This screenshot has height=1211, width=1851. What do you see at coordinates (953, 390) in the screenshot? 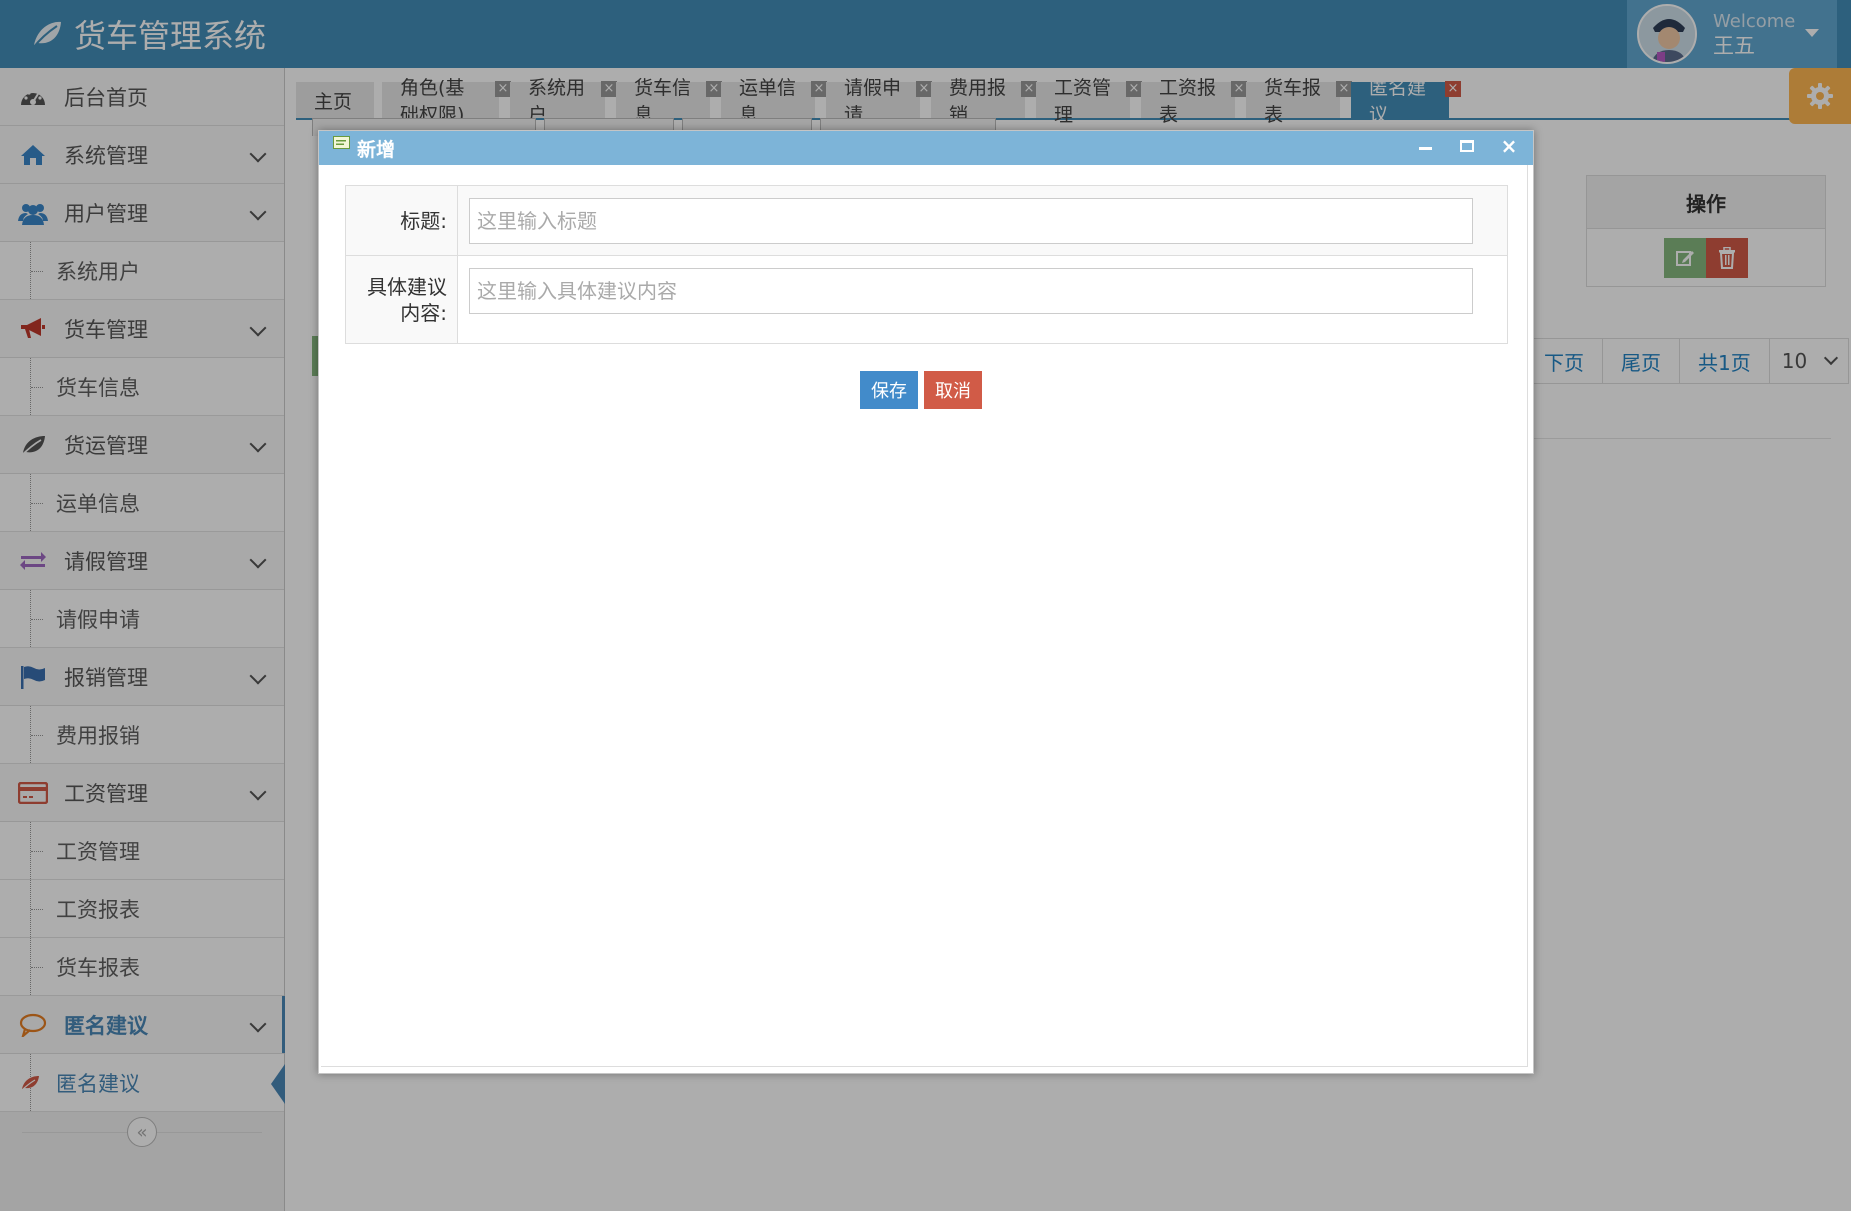
I see `cancel-button: 取消` at bounding box center [953, 390].